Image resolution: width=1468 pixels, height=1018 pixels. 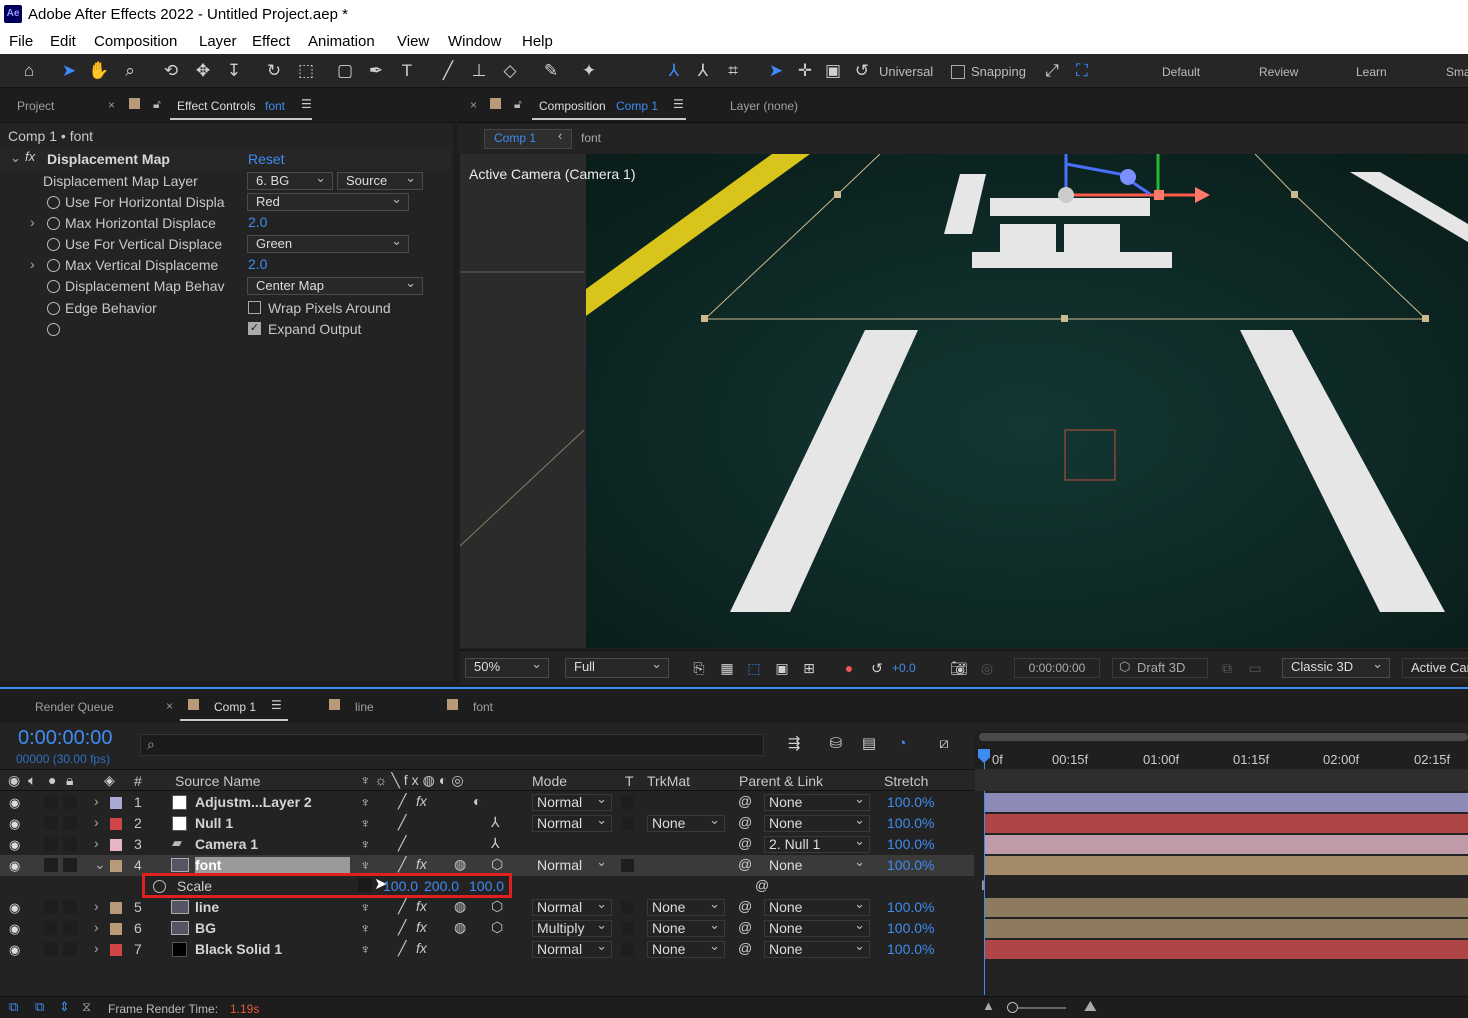 What do you see at coordinates (421, 948) in the screenshot?
I see `fx-switch-icon: fx` at bounding box center [421, 948].